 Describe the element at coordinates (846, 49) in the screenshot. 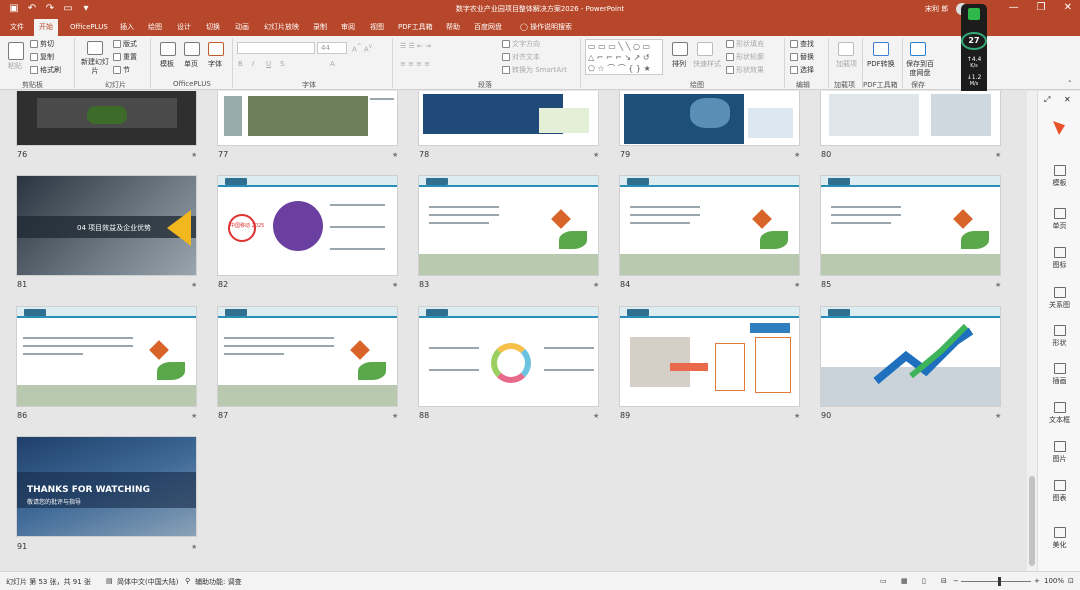

I see `addins-icon` at that location.